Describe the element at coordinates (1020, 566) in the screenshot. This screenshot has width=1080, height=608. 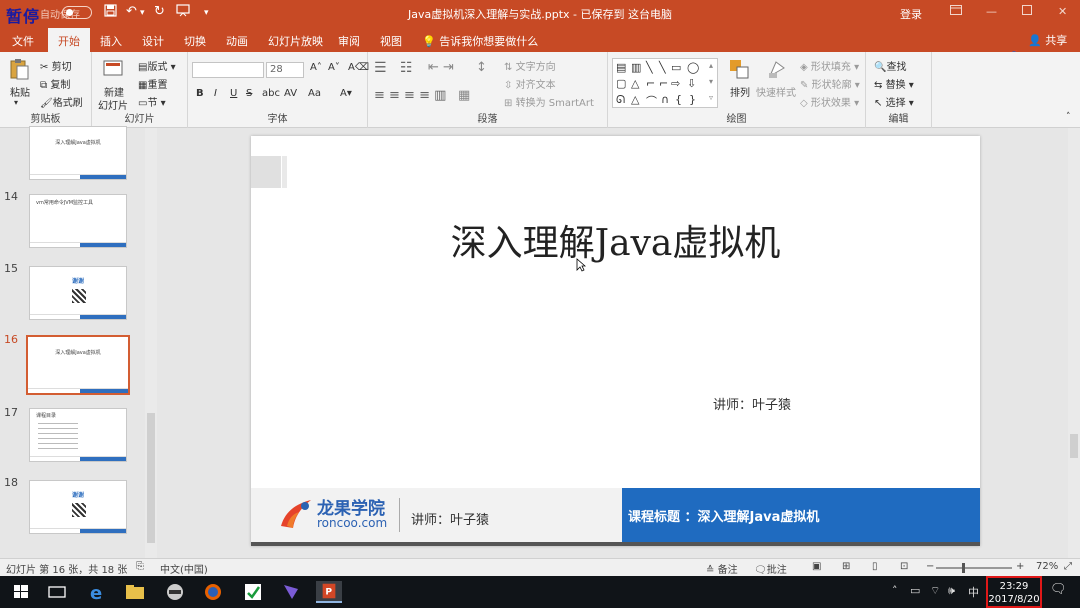
I see `zoom-in-icon: +` at that location.